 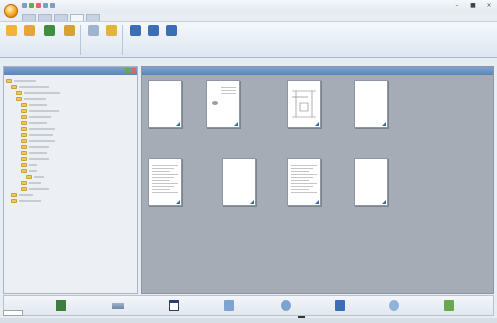 I want to click on minimize-icon: –, so click(x=457, y=5).